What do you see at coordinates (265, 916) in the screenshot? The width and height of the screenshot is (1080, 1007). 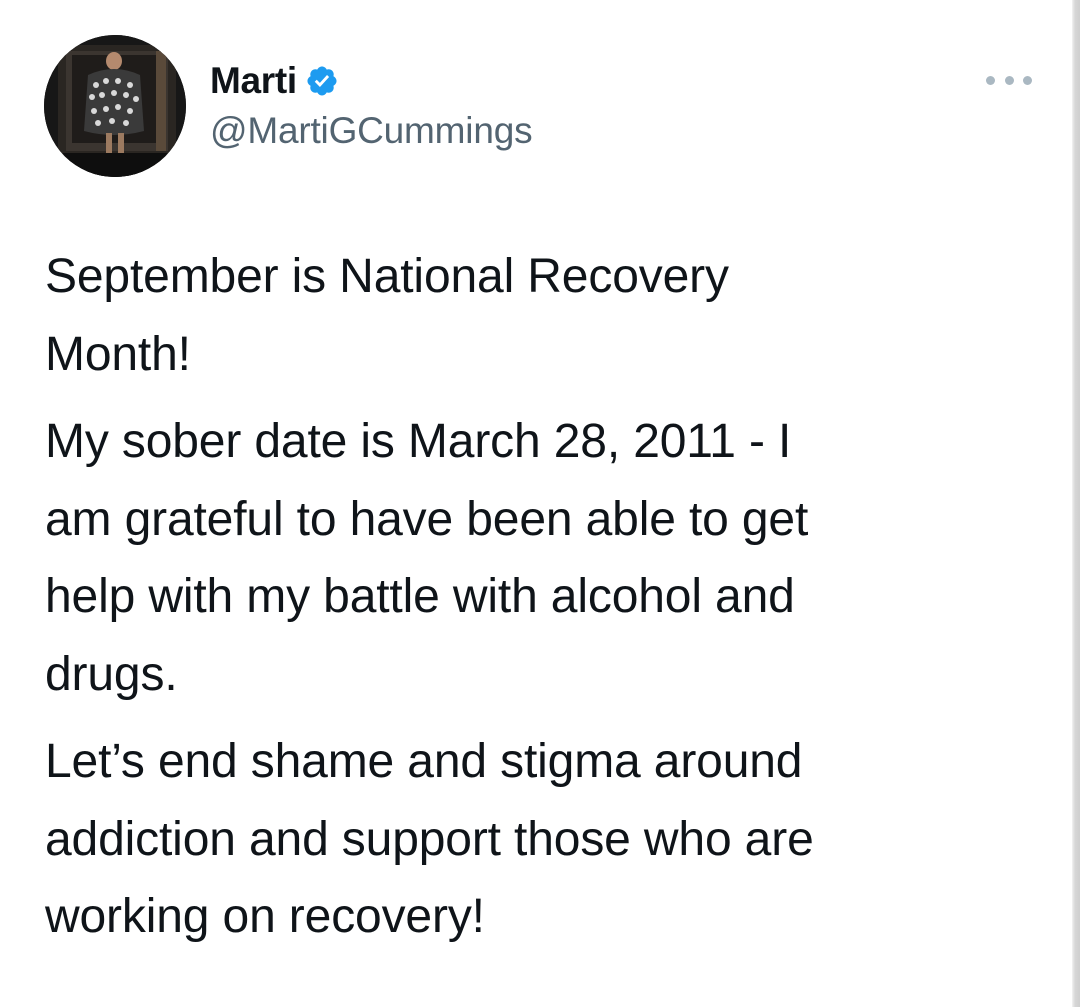 I see `tweet-line: working on recovery!` at bounding box center [265, 916].